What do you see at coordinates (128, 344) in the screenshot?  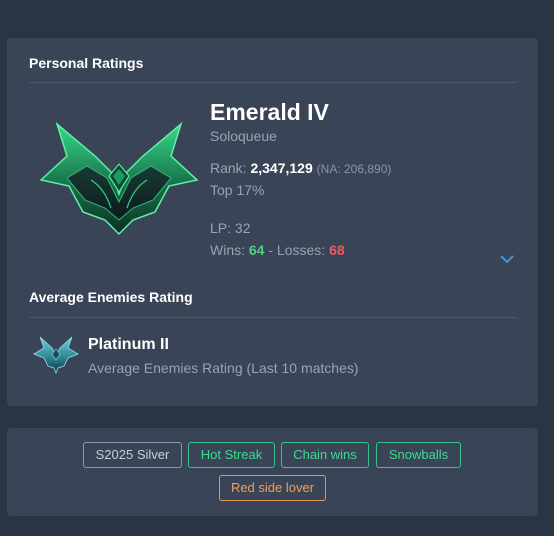 I see `enemy-rank: Platinum II` at bounding box center [128, 344].